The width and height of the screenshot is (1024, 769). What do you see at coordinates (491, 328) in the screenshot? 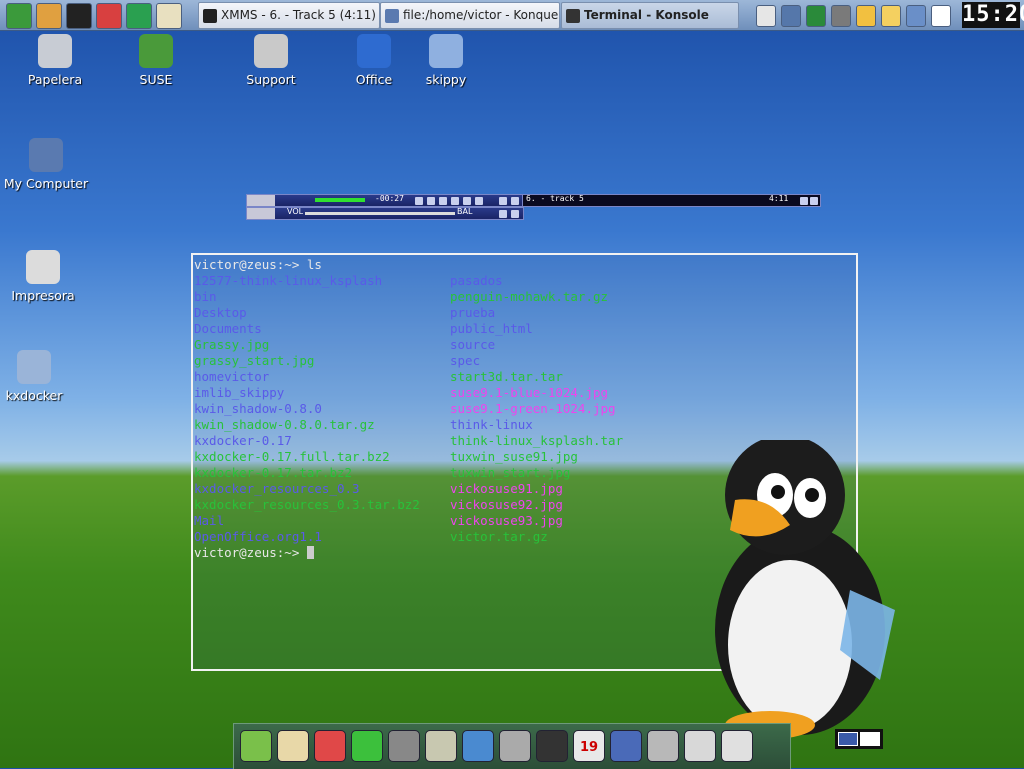
I see `ls-entry: public_html` at bounding box center [491, 328].